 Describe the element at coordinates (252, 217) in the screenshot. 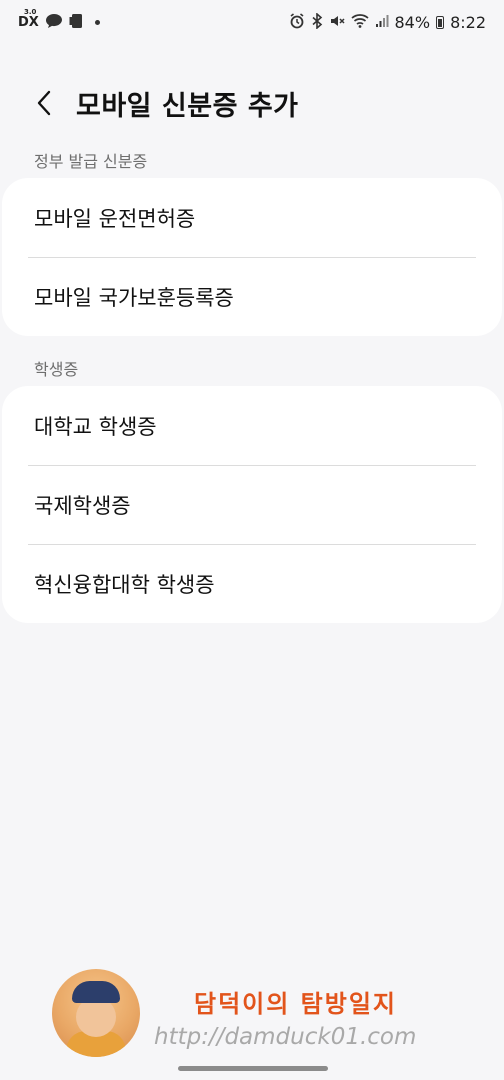

I see `list-item-mobile-drivers-license: 모바일 운전면허증` at that location.